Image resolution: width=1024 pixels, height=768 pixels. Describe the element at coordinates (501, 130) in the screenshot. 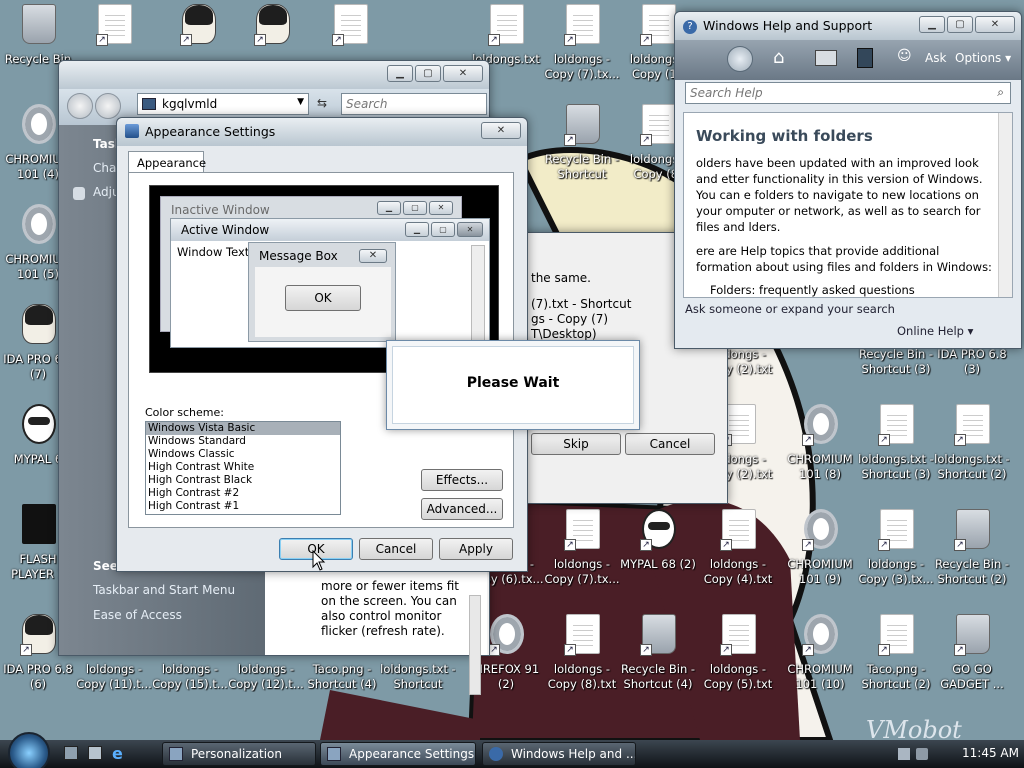

I see `appearance-close-button: ✕` at that location.